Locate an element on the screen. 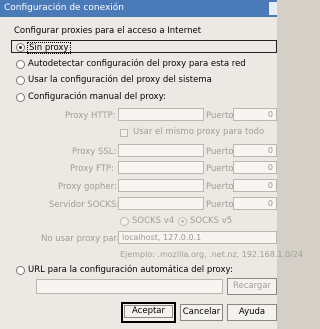 This screenshot has width=320, height=329. no-proxy-radio is located at coordinates (20, 47).